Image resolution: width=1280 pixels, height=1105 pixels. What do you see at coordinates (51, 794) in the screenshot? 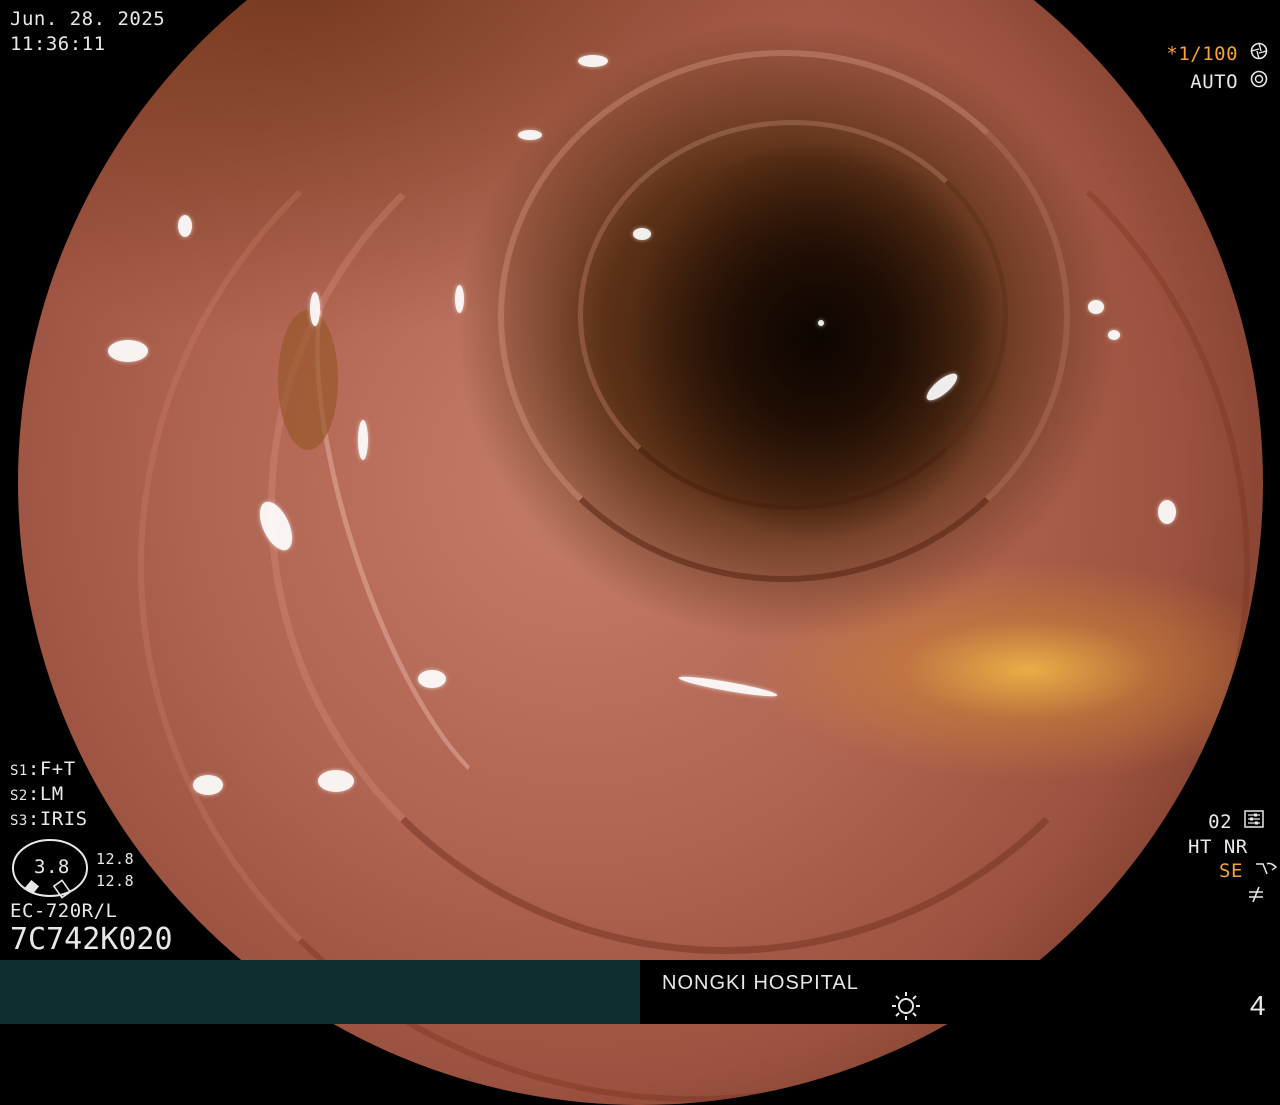
I see `switch-value: LM` at bounding box center [51, 794].